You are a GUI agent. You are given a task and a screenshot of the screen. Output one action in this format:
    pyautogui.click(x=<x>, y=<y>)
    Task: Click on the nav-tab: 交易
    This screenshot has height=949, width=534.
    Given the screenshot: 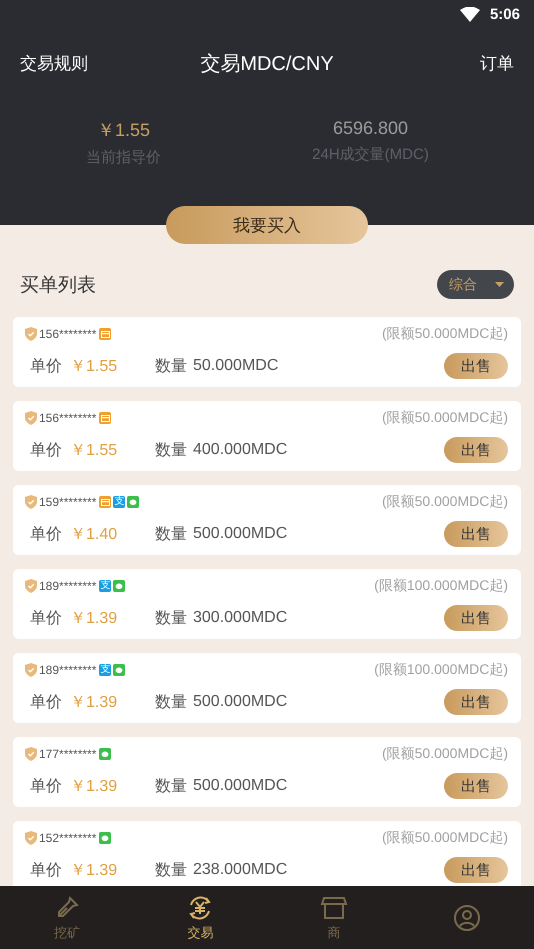 What is the action you would take?
    pyautogui.click(x=200, y=917)
    